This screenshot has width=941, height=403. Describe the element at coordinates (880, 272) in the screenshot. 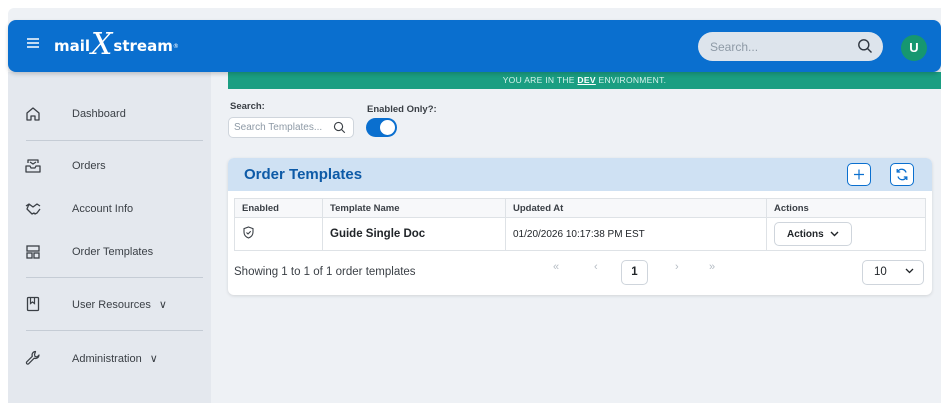

I see `page-size-value: 10` at that location.